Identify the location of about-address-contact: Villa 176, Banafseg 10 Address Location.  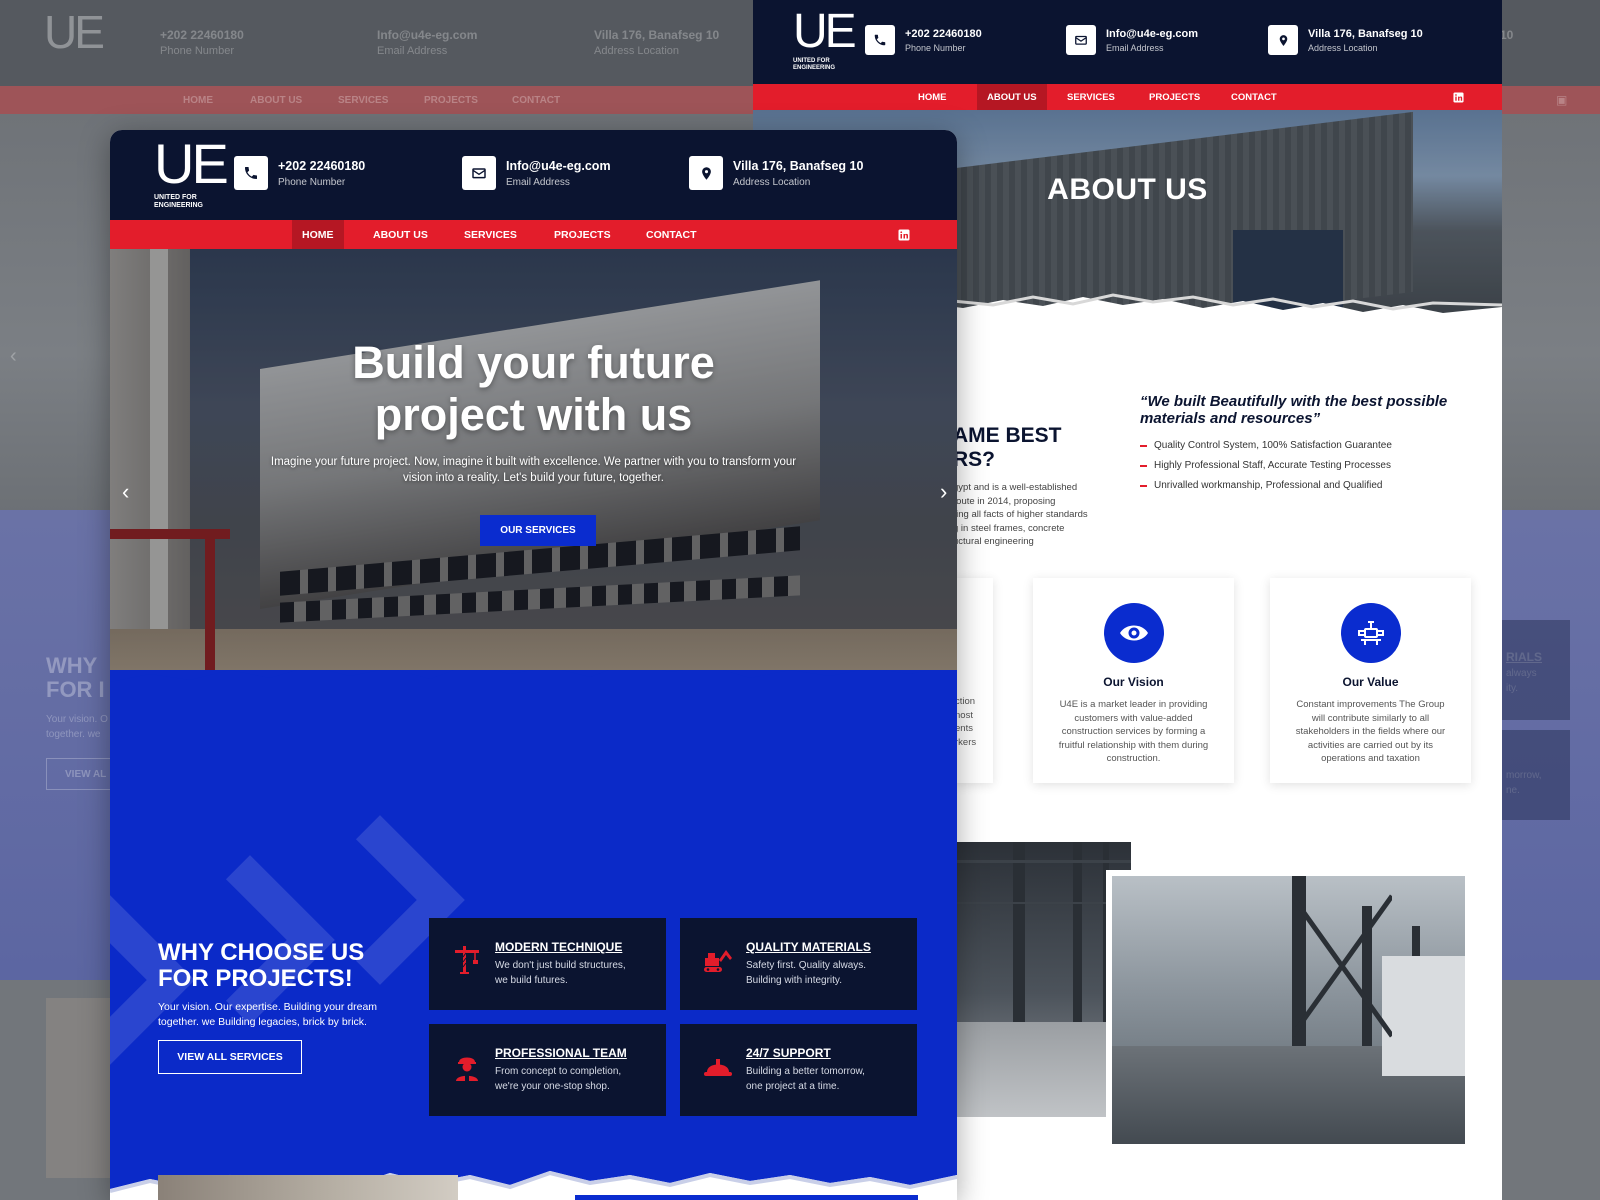
(1345, 40).